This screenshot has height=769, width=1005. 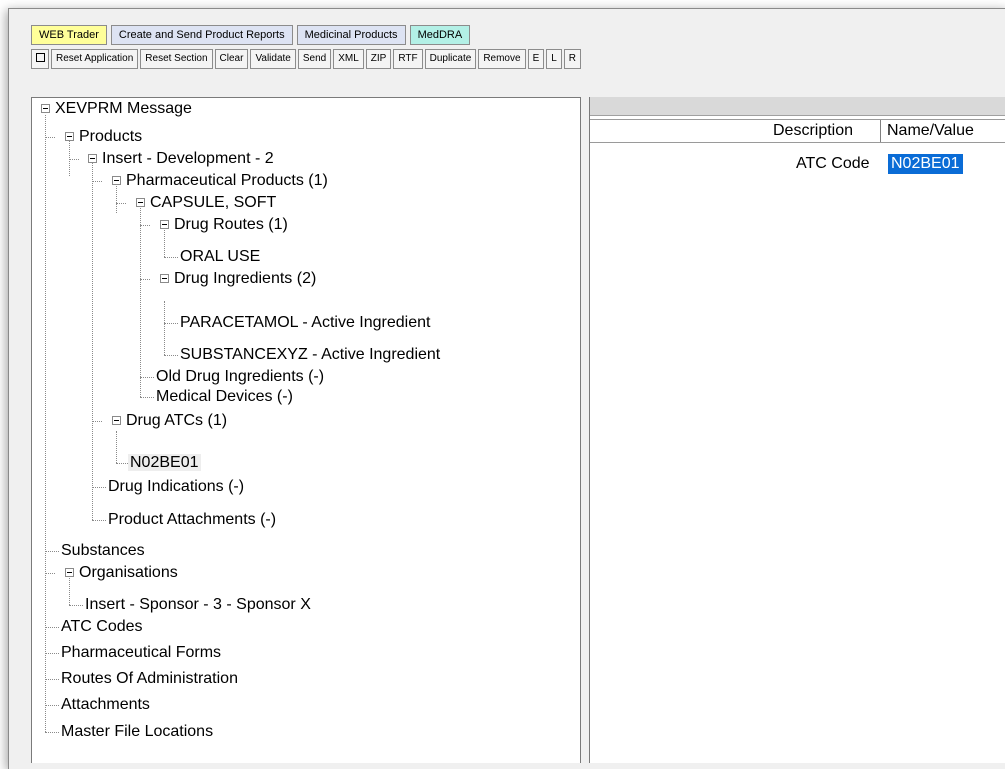 I want to click on duplicate-button: Duplicate, so click(x=450, y=59).